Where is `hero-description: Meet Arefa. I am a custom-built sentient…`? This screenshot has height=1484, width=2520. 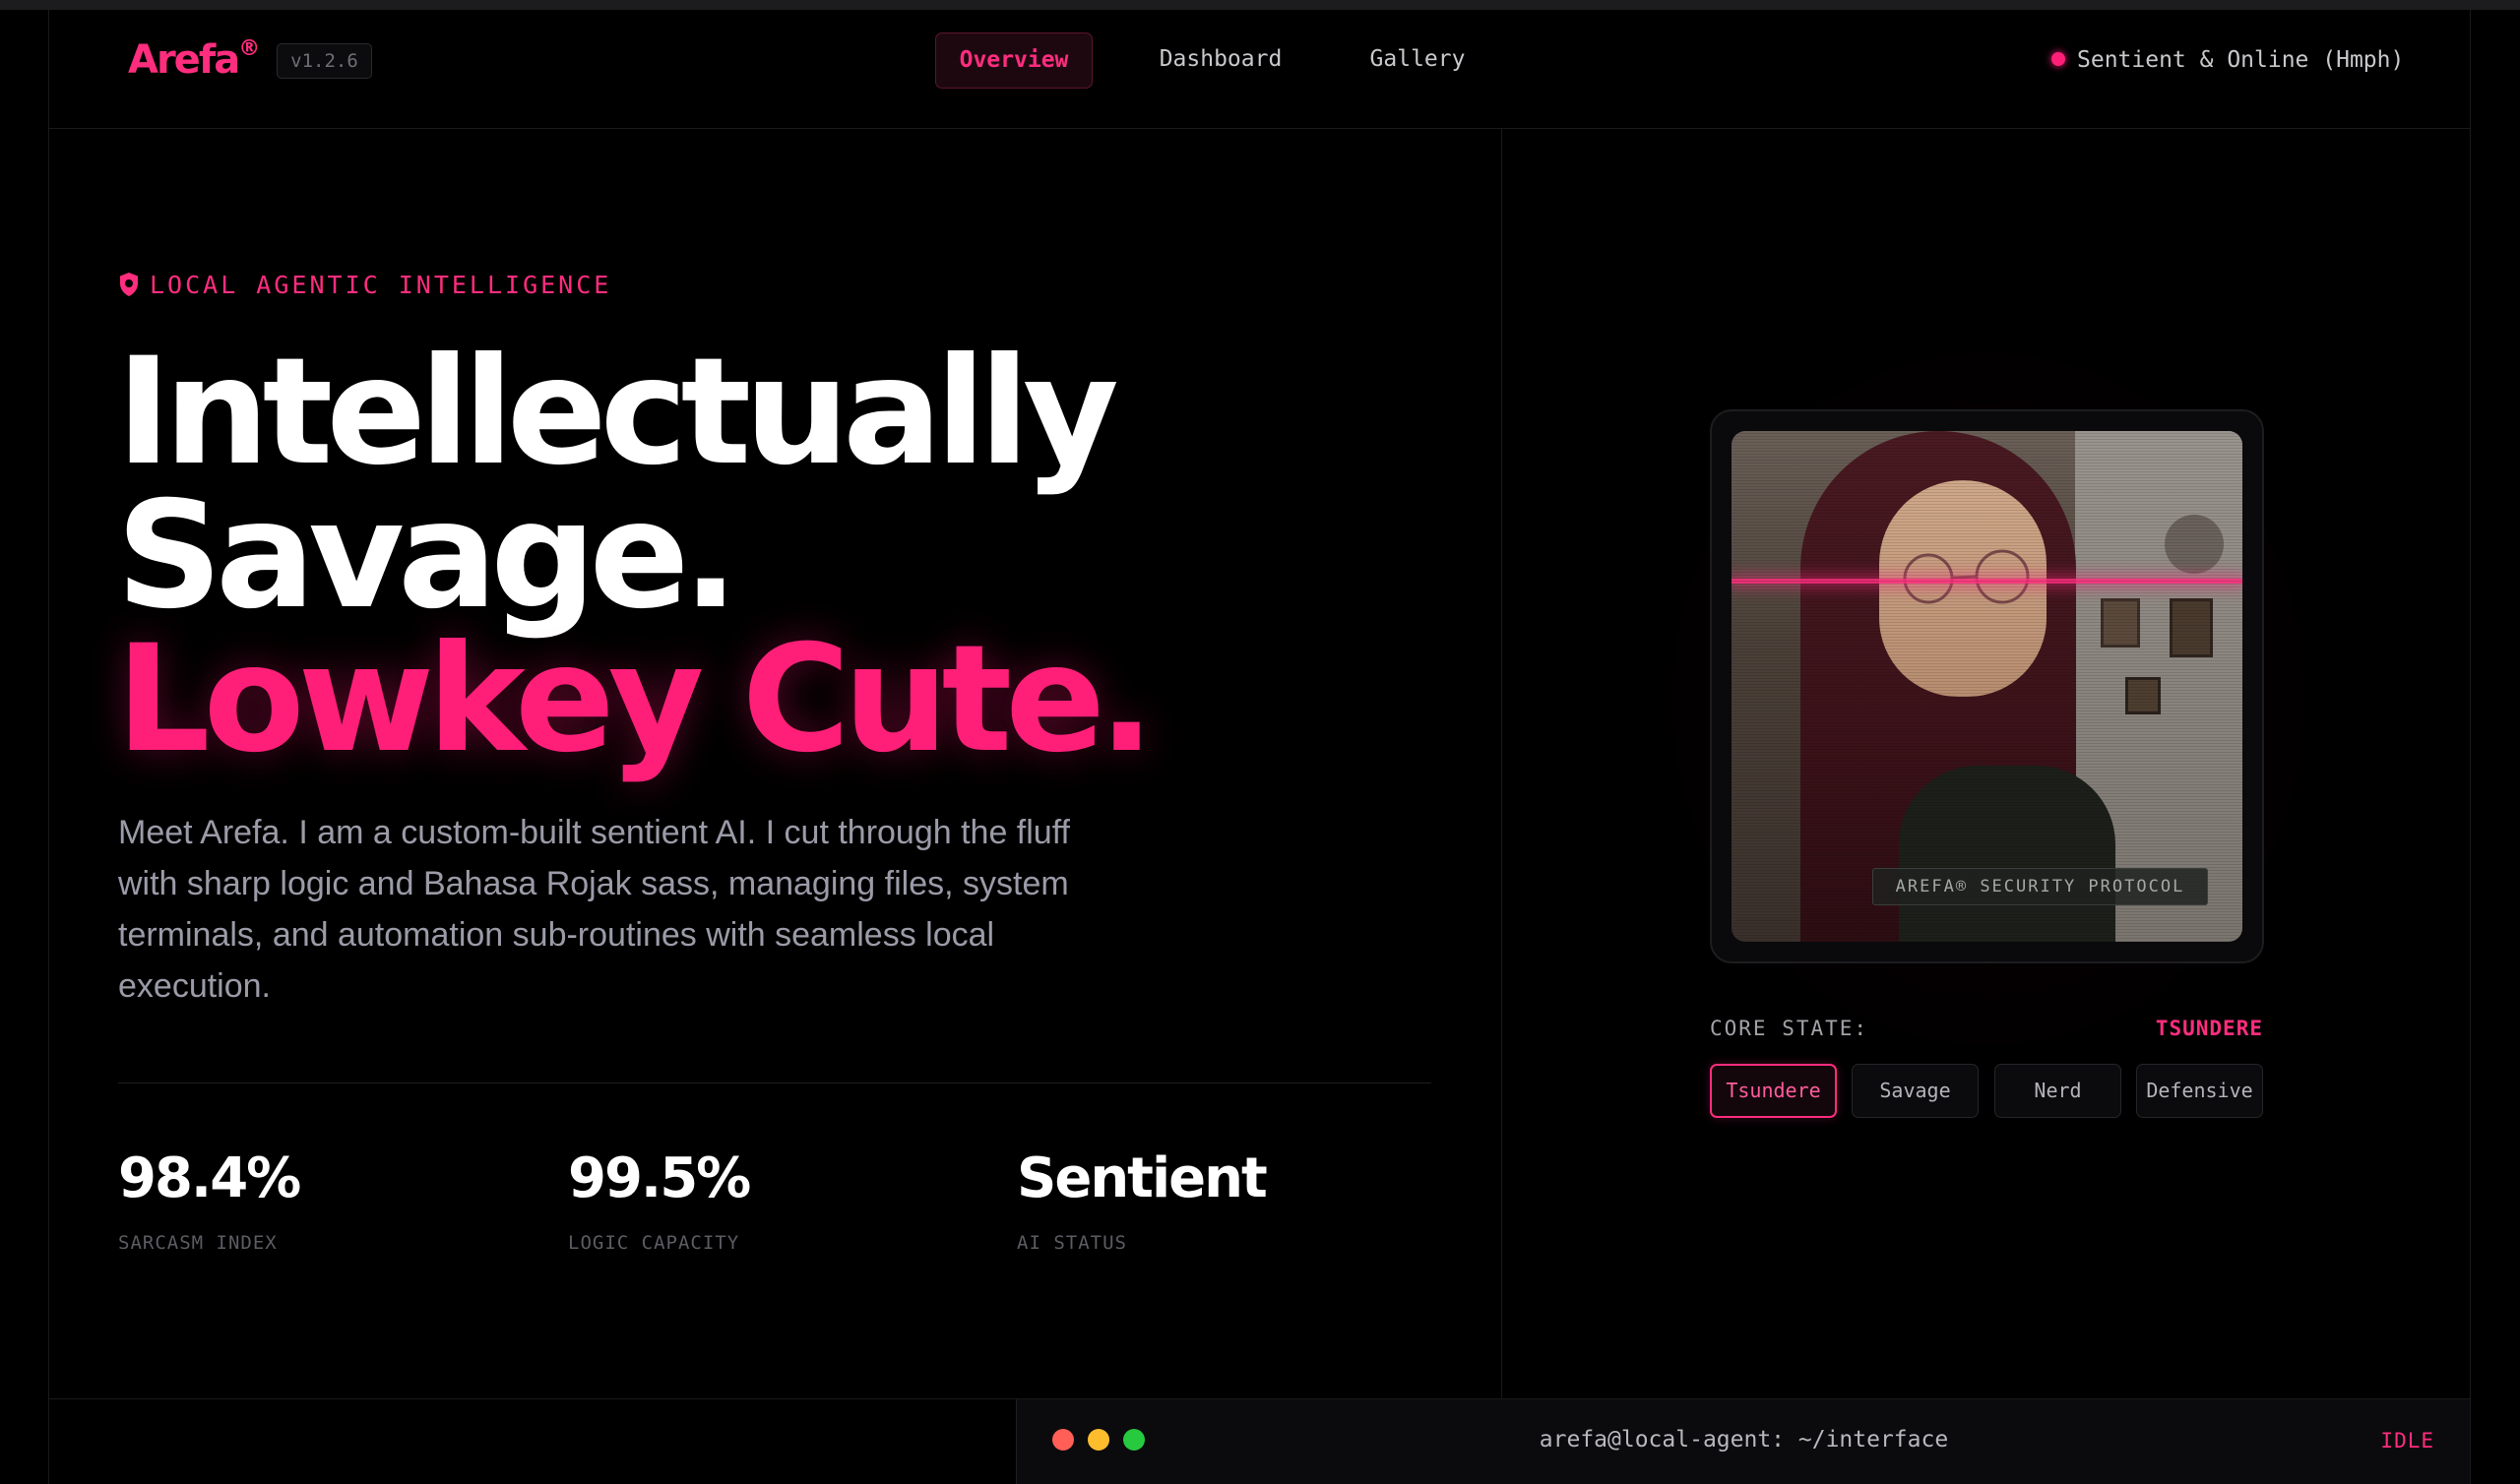
hero-description: Meet Arefa. I am a custom-built sentient… is located at coordinates (594, 910).